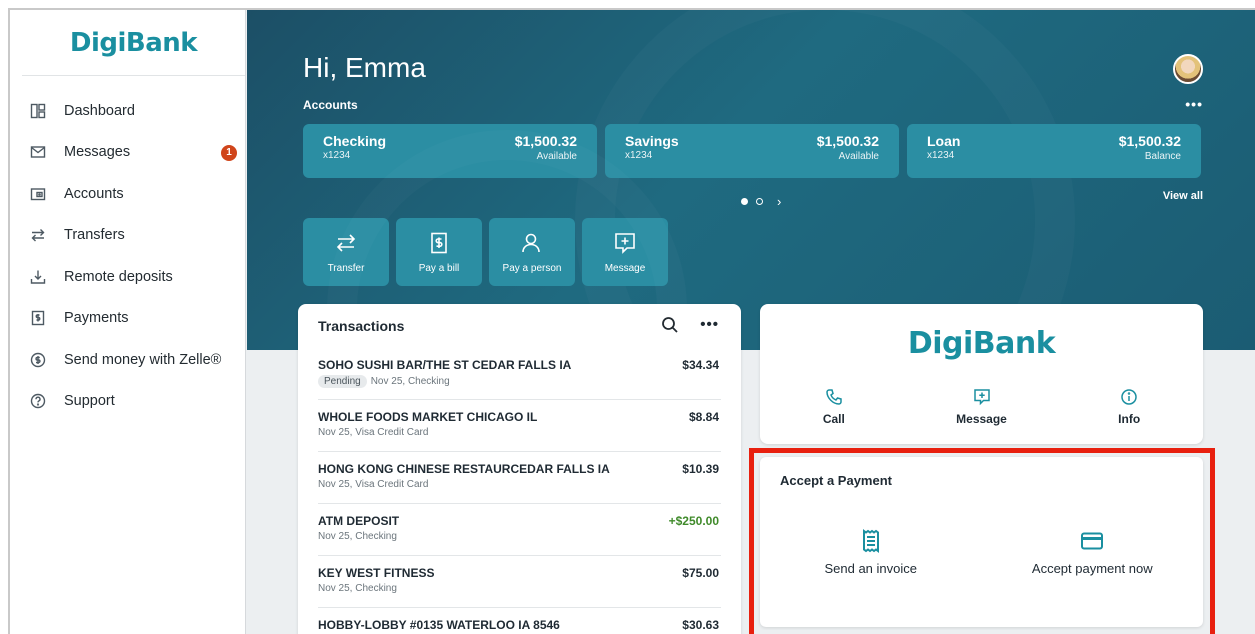 This screenshot has height=634, width=1255. I want to click on accept-payment-now-button: Accept payment now, so click(1093, 552).